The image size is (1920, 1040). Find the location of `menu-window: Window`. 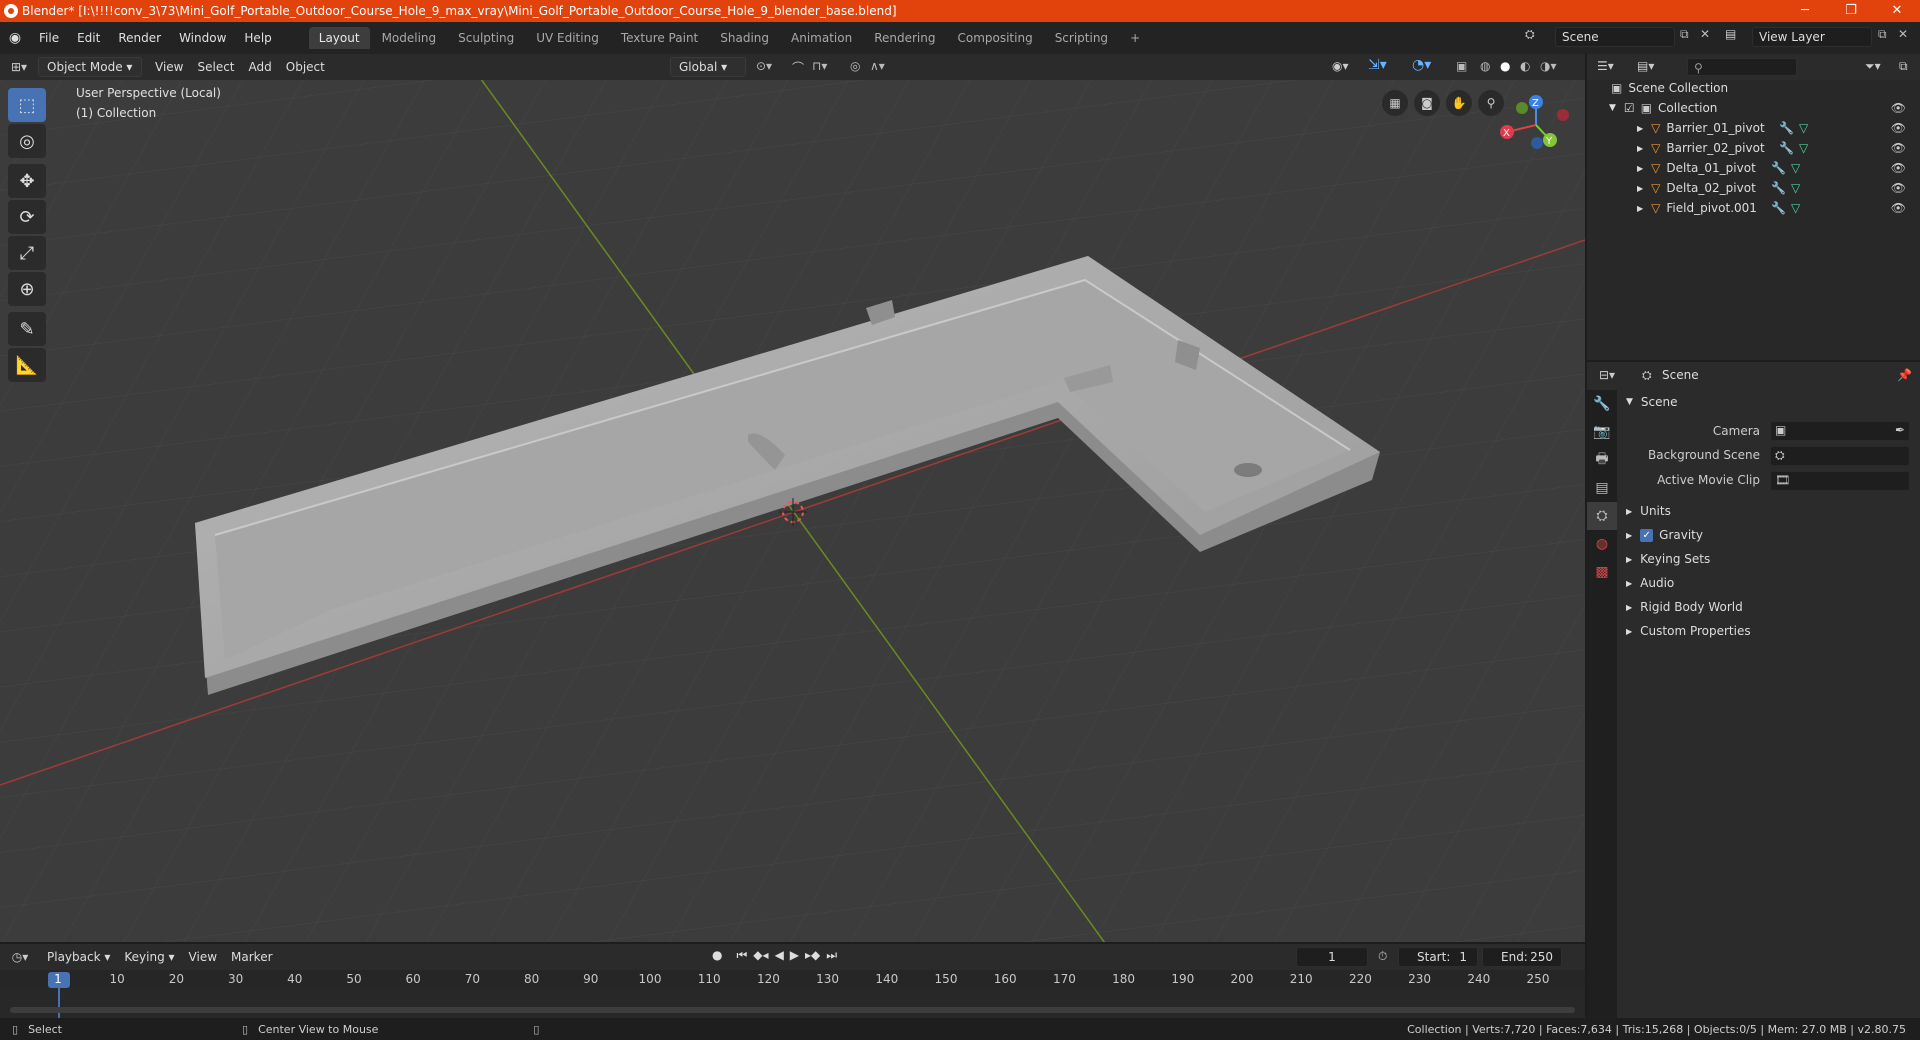

menu-window: Window is located at coordinates (202, 38).